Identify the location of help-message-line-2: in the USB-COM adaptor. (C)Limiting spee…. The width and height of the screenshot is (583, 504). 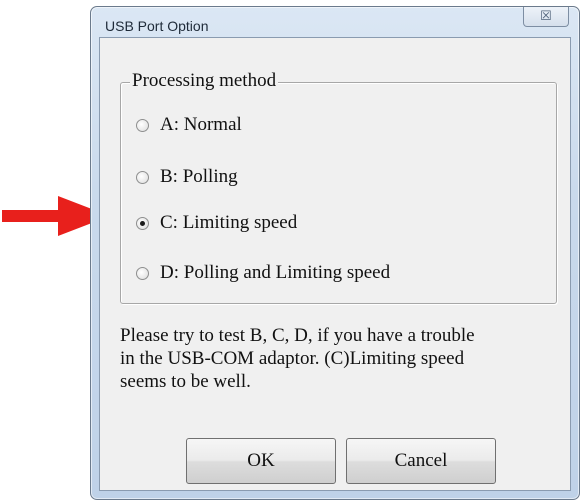
(292, 358).